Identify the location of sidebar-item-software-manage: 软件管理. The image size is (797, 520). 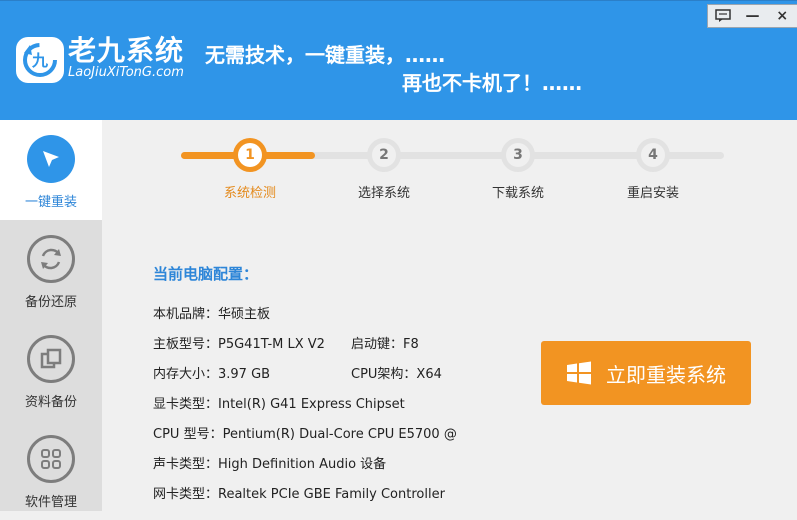
(51, 470).